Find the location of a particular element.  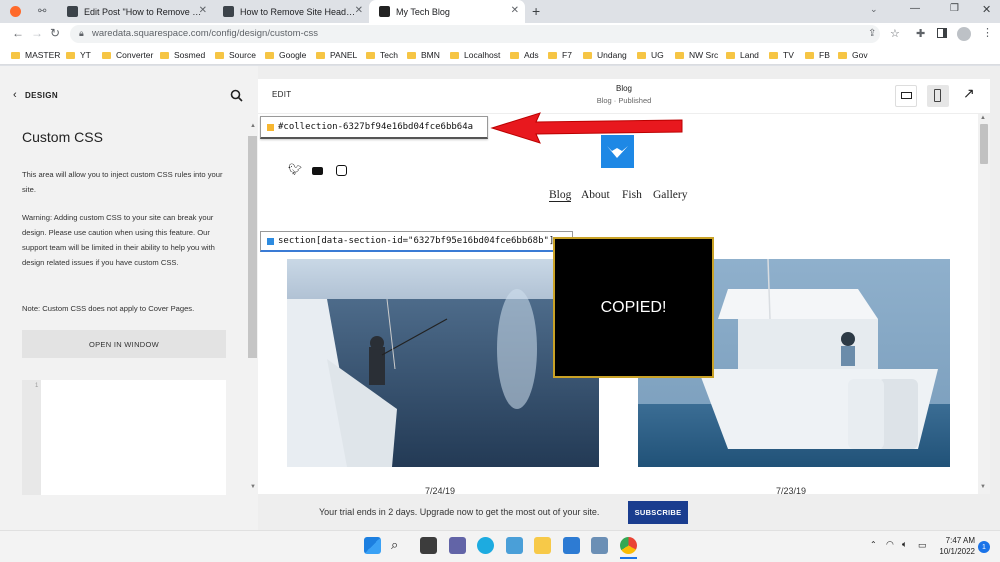

edge-icon is located at coordinates (485, 545).